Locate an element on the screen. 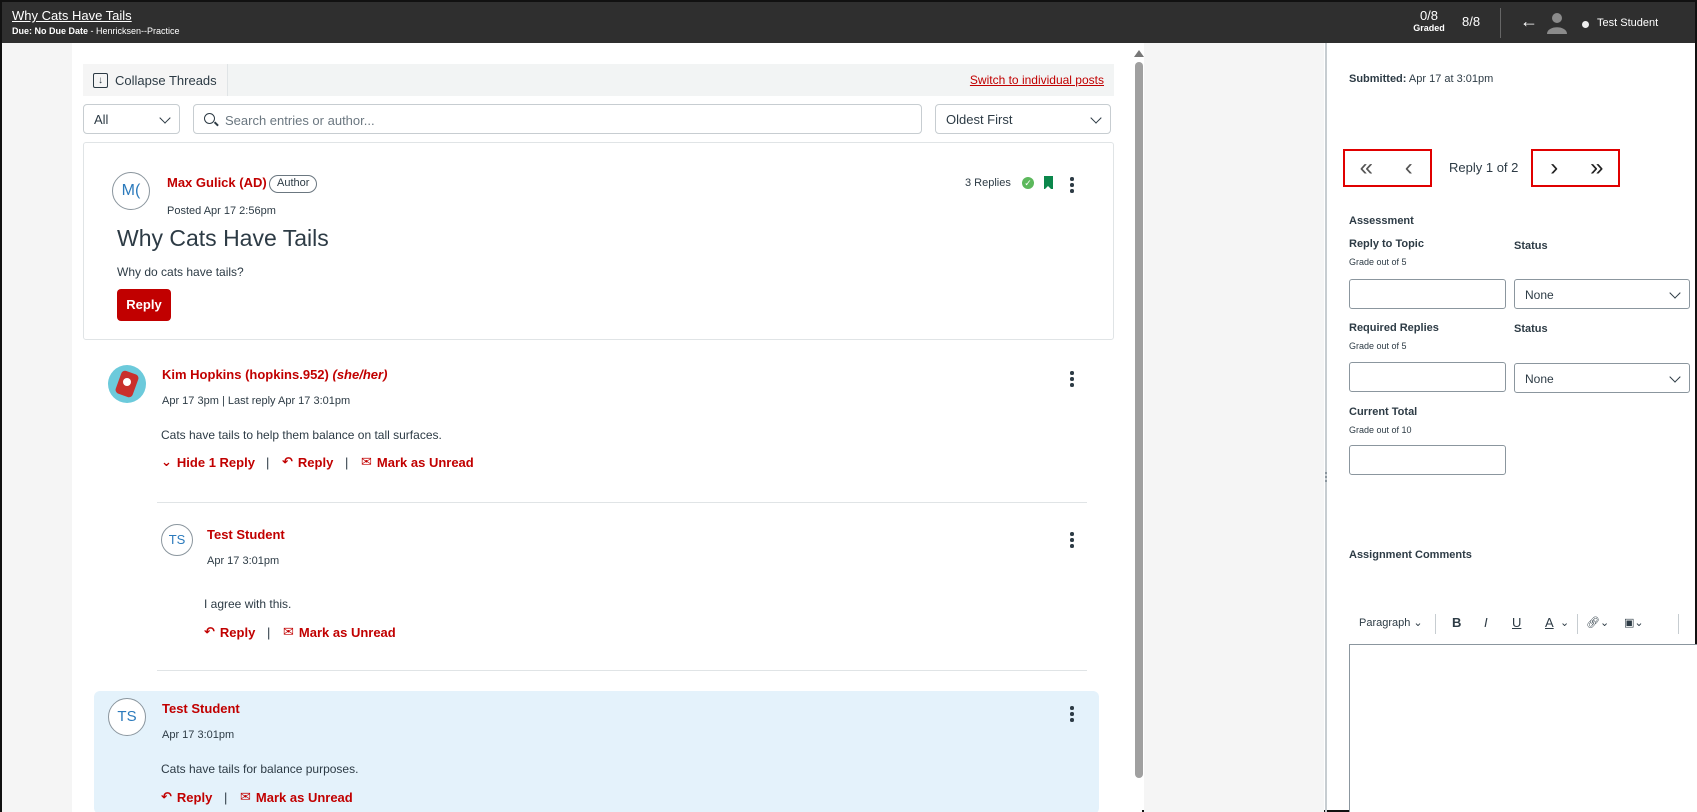 The image size is (1697, 812). submitted-info: Submitted: Apr 17 at 3:01pm is located at coordinates (1421, 79).